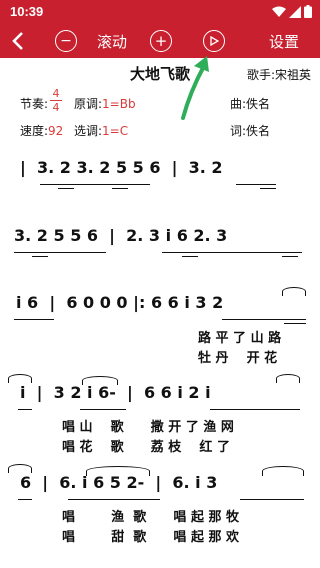  Describe the element at coordinates (56, 107) in the screenshot. I see `beat-bottom: 4` at that location.